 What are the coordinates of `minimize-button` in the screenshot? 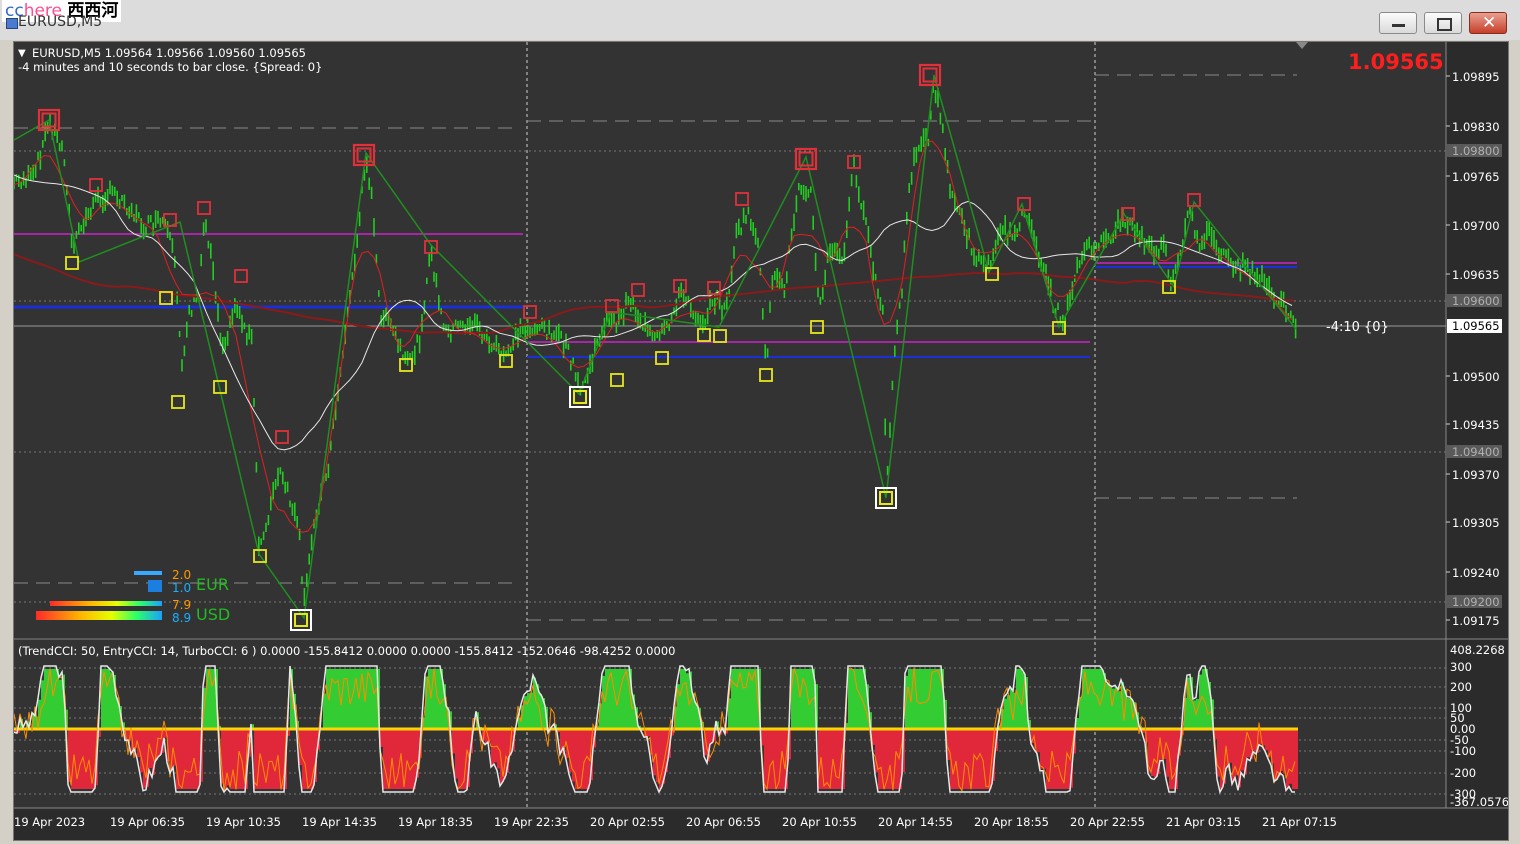 It's located at (1398, 23).